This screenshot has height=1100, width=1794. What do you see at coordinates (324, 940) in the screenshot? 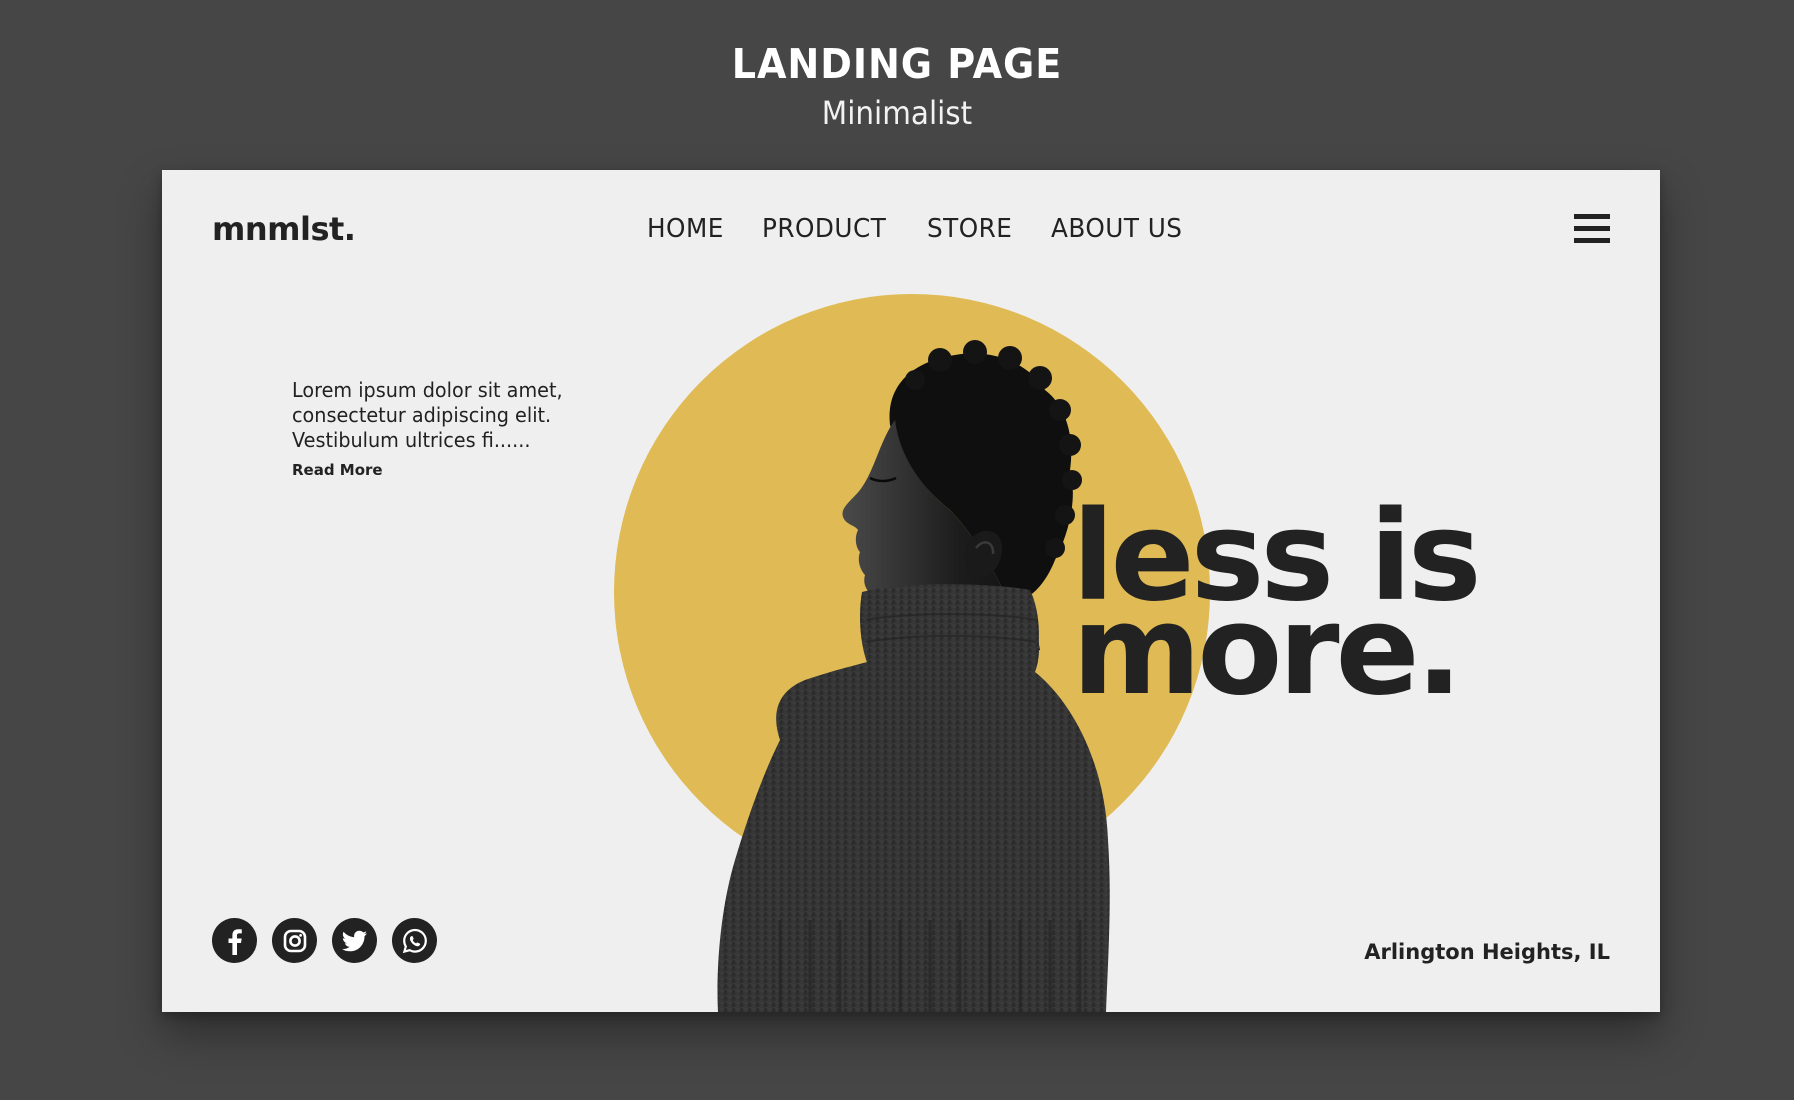
I see `social-links` at bounding box center [324, 940].